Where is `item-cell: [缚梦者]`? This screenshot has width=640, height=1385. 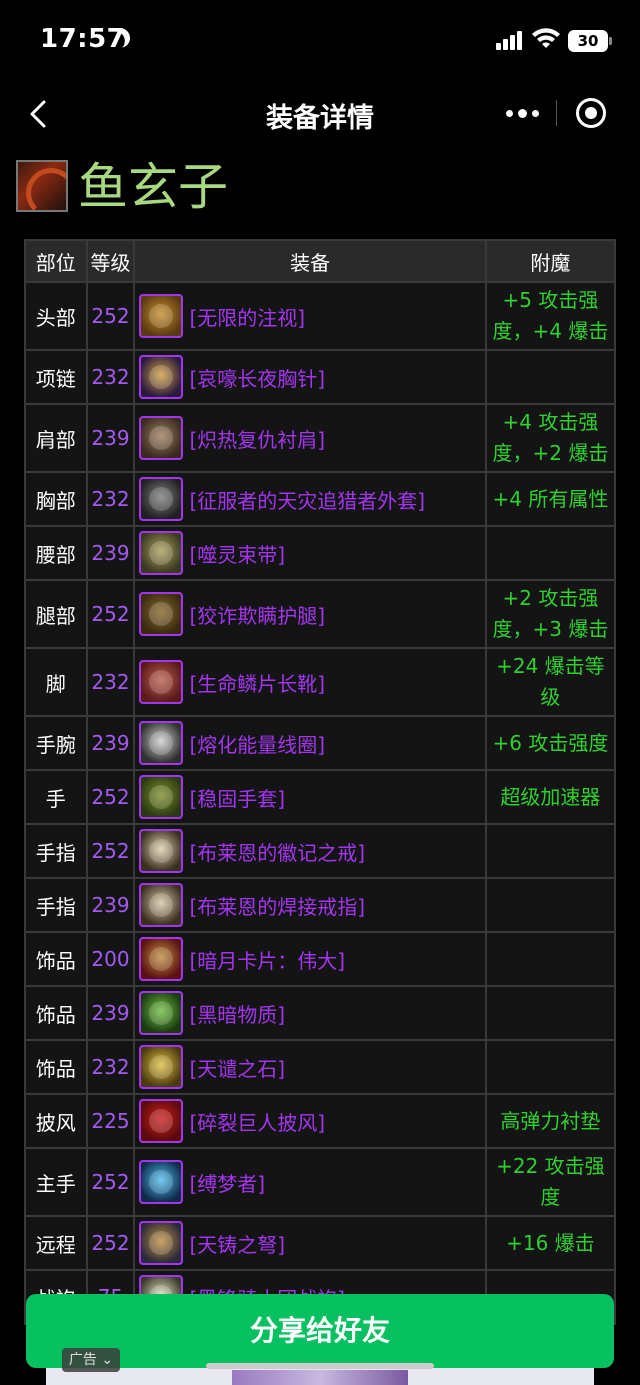
item-cell: [缚梦者] is located at coordinates (310, 1182).